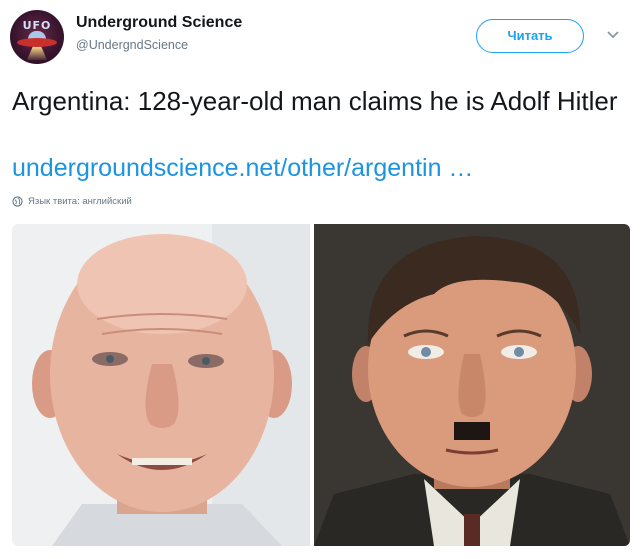 The image size is (640, 559). I want to click on language-text: Язык твита: английский, so click(80, 201).